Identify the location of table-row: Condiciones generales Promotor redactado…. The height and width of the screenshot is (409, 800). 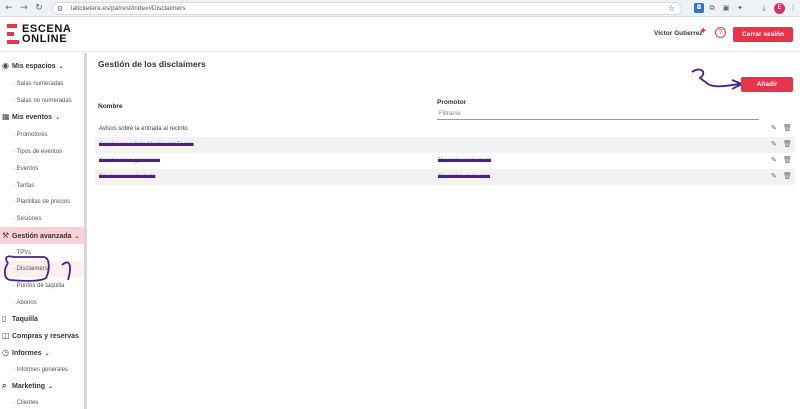
(445, 161).